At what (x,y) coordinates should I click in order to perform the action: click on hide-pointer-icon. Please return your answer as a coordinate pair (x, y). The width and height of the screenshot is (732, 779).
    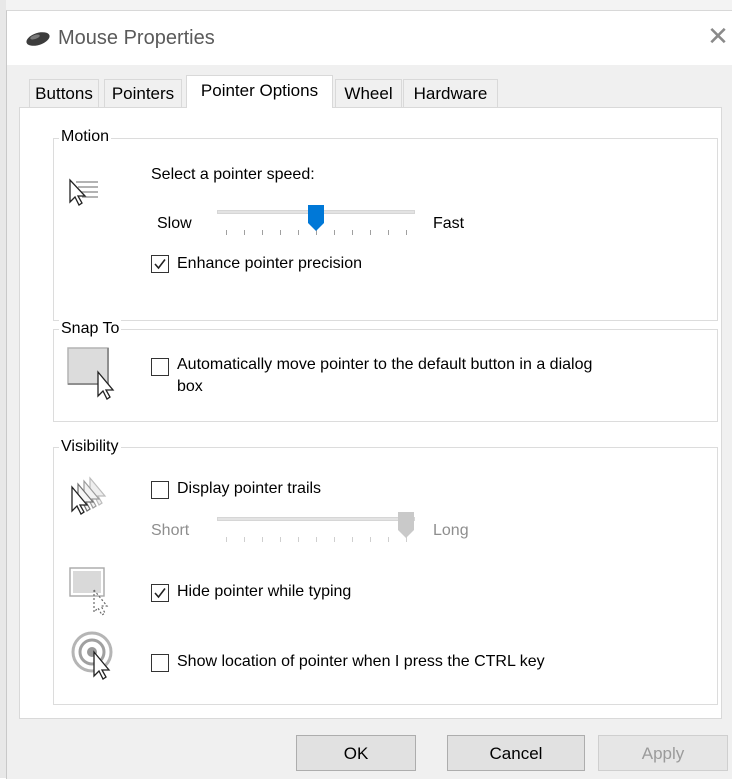
    Looking at the image, I should click on (94, 593).